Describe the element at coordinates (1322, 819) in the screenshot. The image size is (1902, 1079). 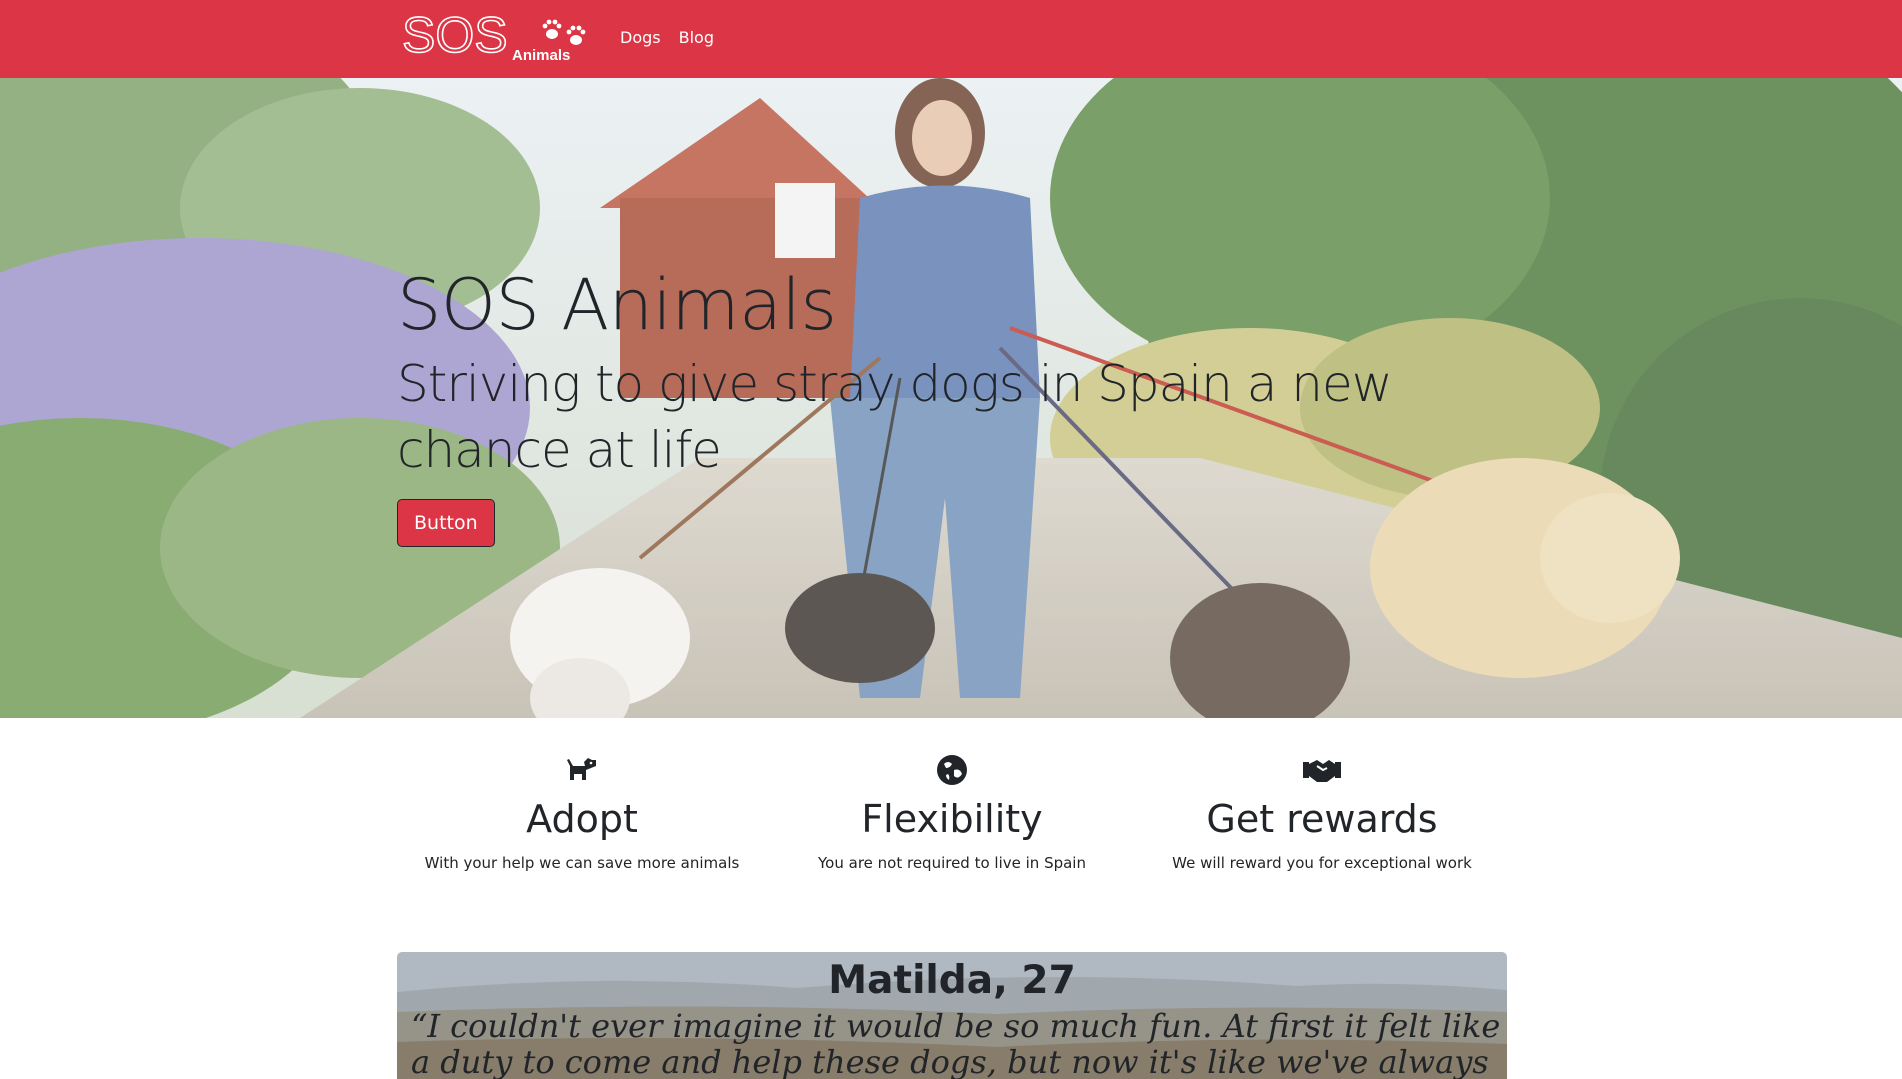
I see `feature-title: Get rewards` at that location.